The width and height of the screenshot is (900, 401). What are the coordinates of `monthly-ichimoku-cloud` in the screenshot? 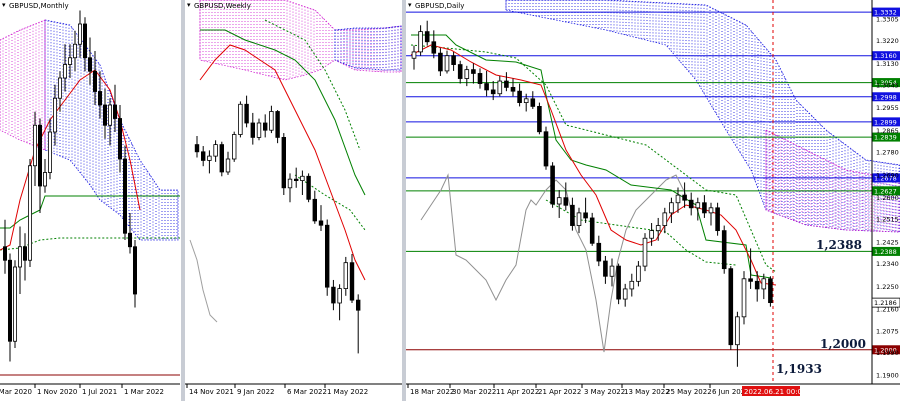 It's located at (89, 130).